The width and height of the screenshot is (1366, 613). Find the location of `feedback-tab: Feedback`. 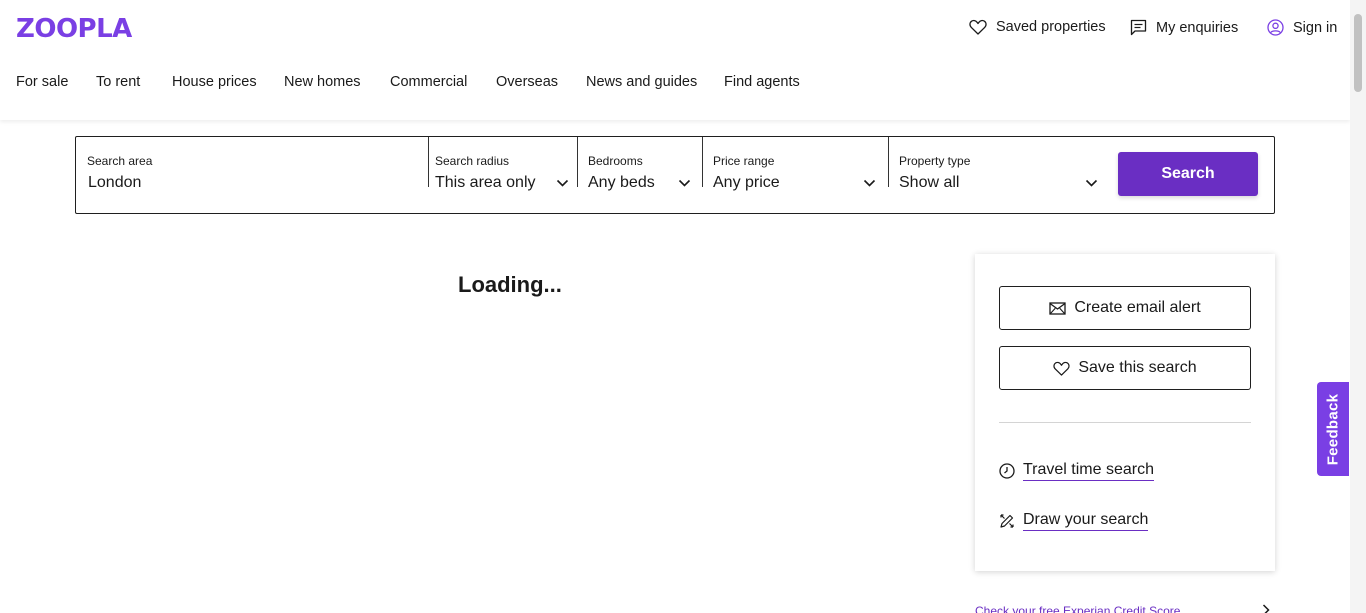

feedback-tab: Feedback is located at coordinates (1333, 429).